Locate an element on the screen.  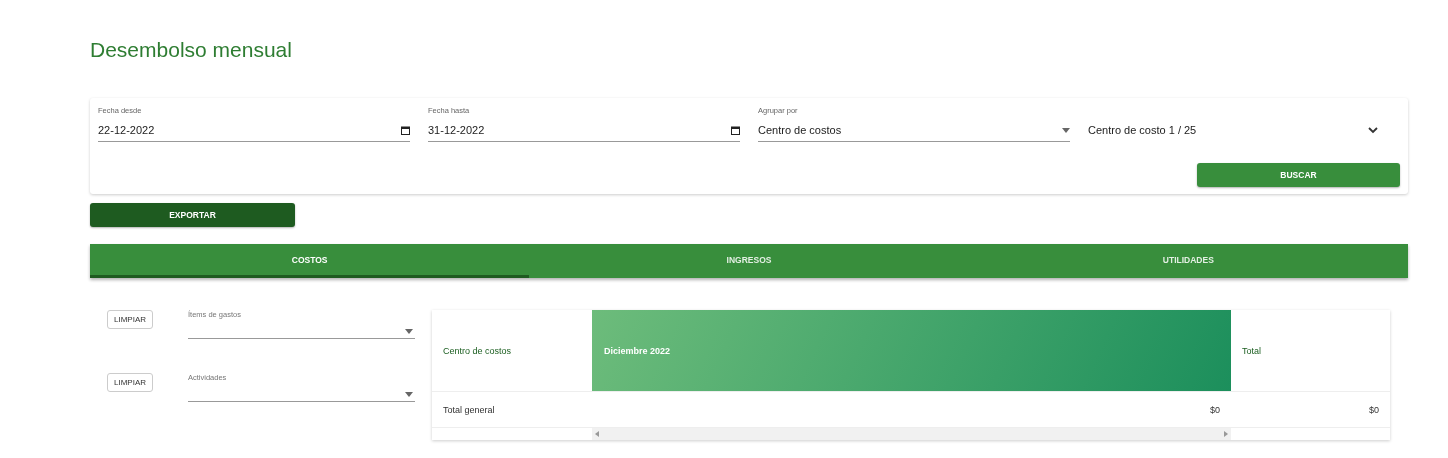
export-button: EXPORTAR is located at coordinates (192, 215).